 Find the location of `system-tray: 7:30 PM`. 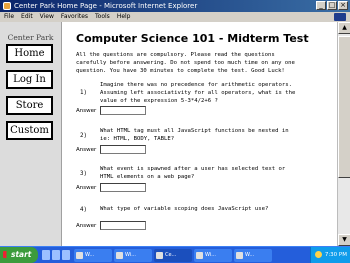

system-tray: 7:30 PM is located at coordinates (330, 255).